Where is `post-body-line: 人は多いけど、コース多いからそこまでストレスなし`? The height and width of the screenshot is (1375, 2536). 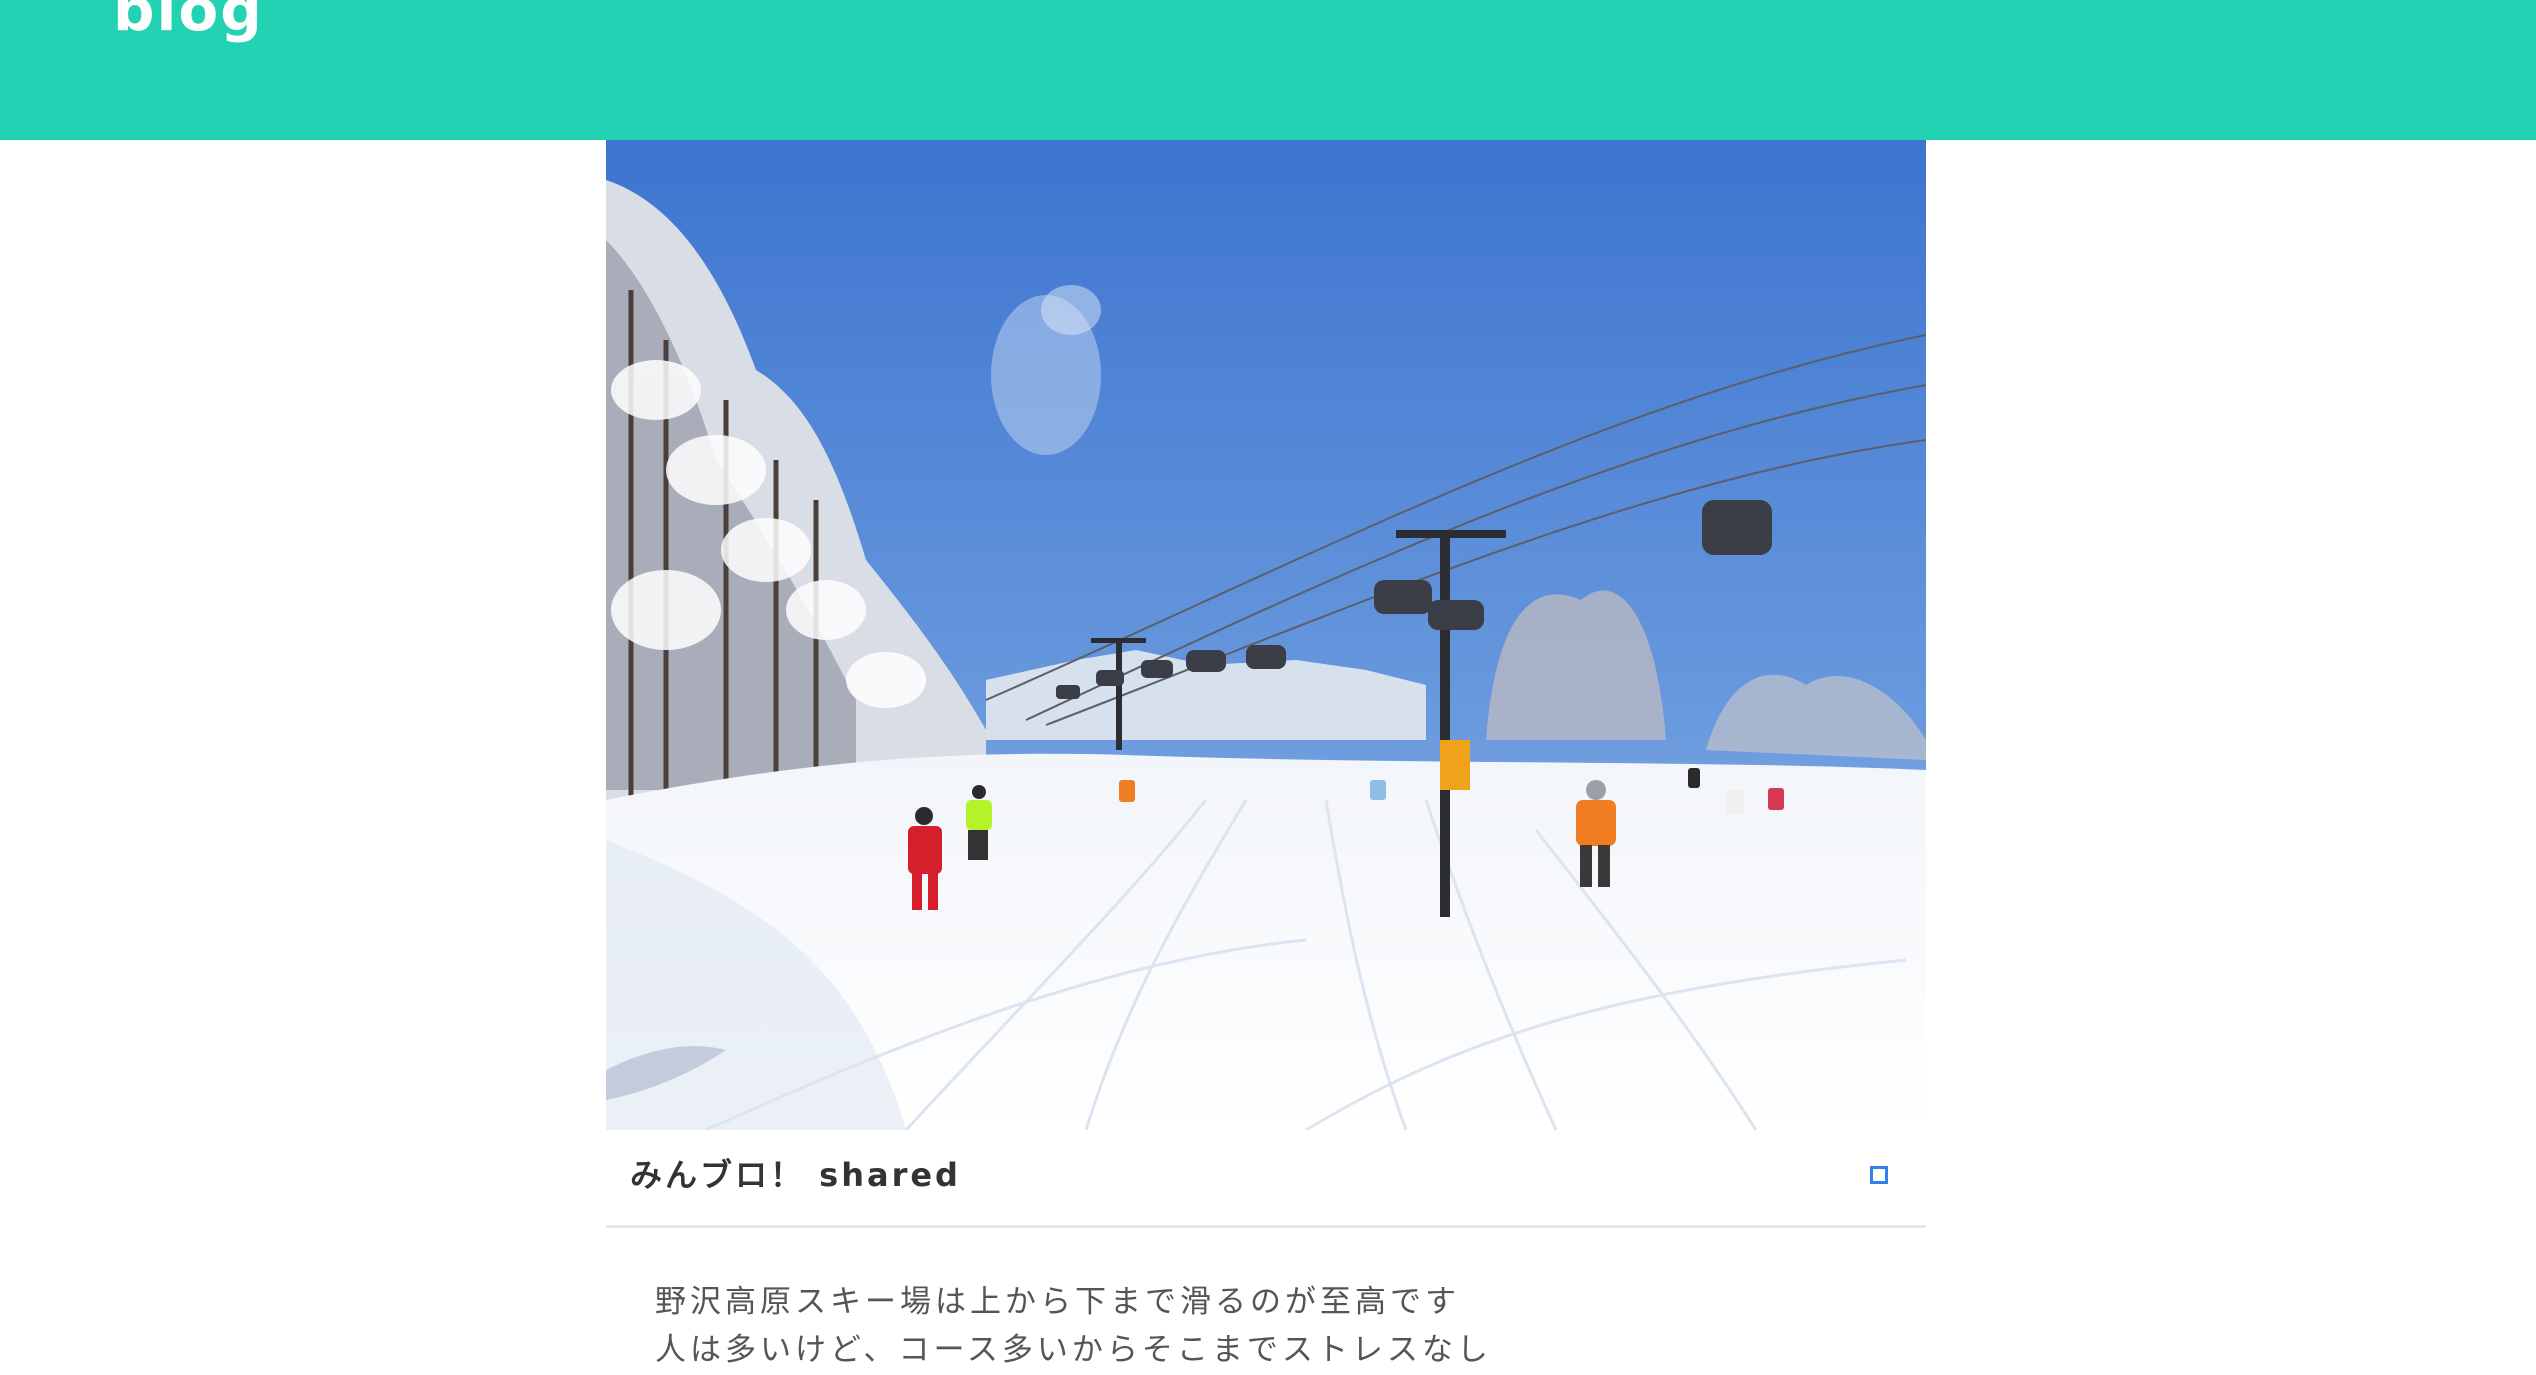
post-body-line: 人は多いけど、コース多いからそこまでストレスなし is located at coordinates (1073, 1350).